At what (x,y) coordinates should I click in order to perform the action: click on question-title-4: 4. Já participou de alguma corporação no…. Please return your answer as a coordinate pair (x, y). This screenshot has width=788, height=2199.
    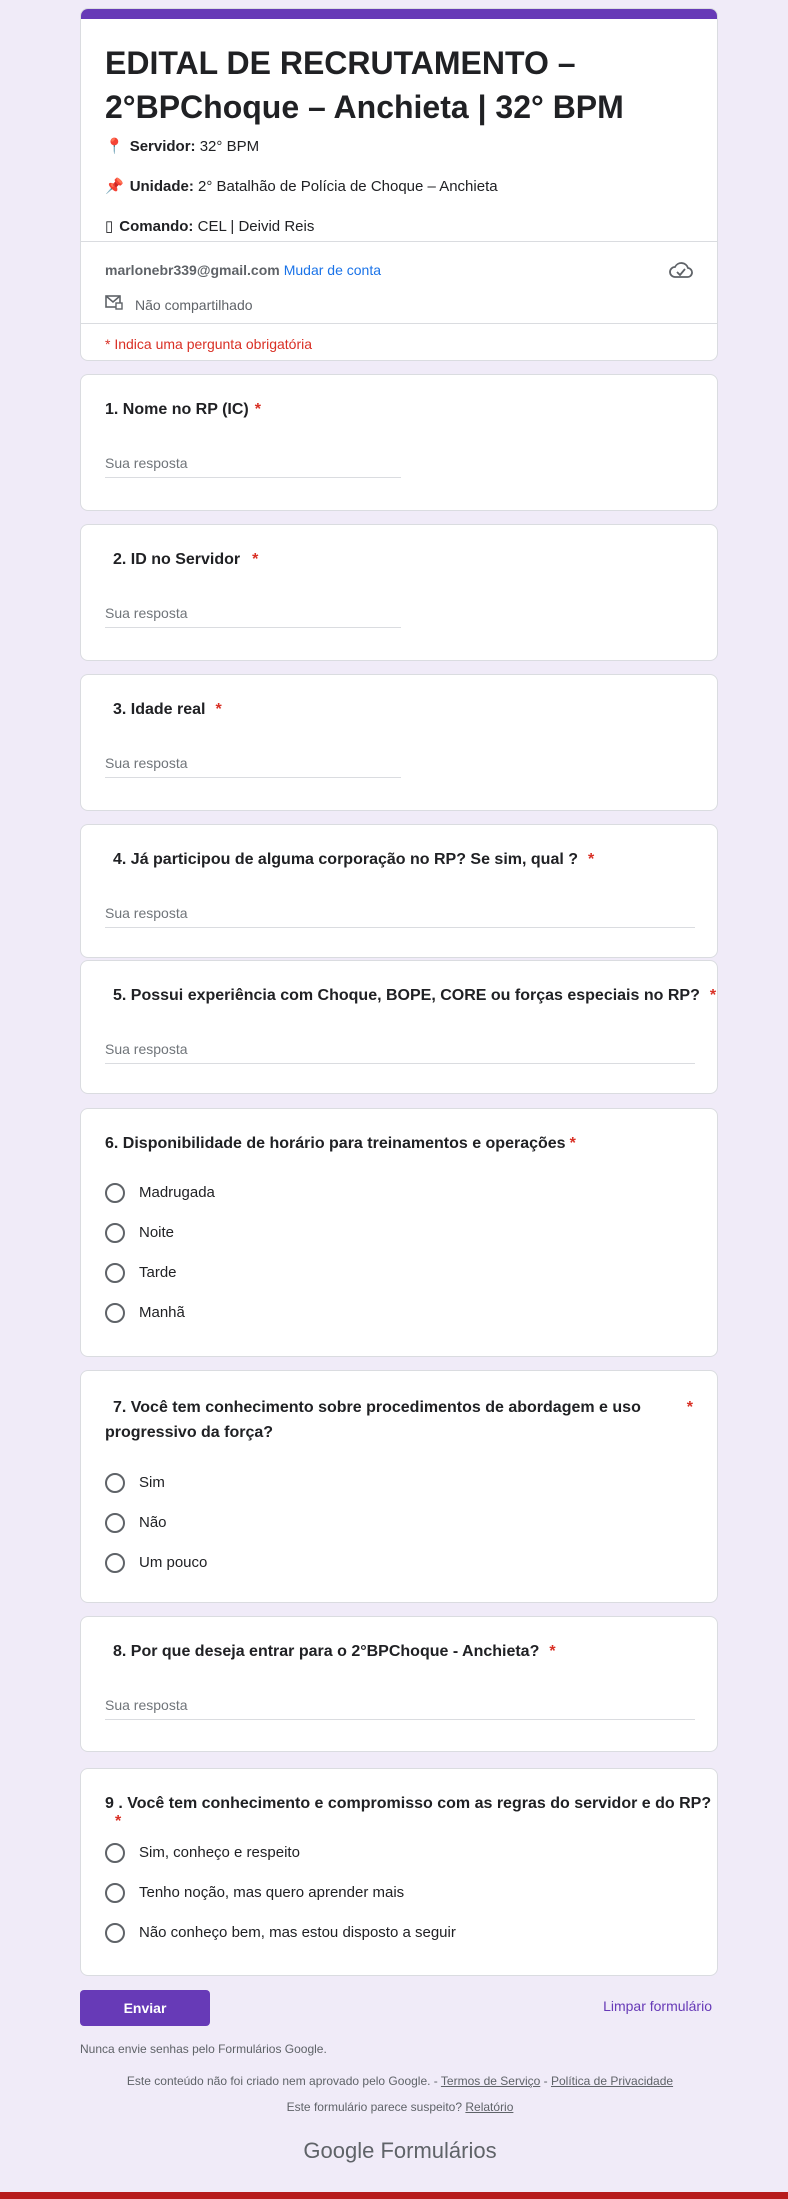
    Looking at the image, I should click on (353, 860).